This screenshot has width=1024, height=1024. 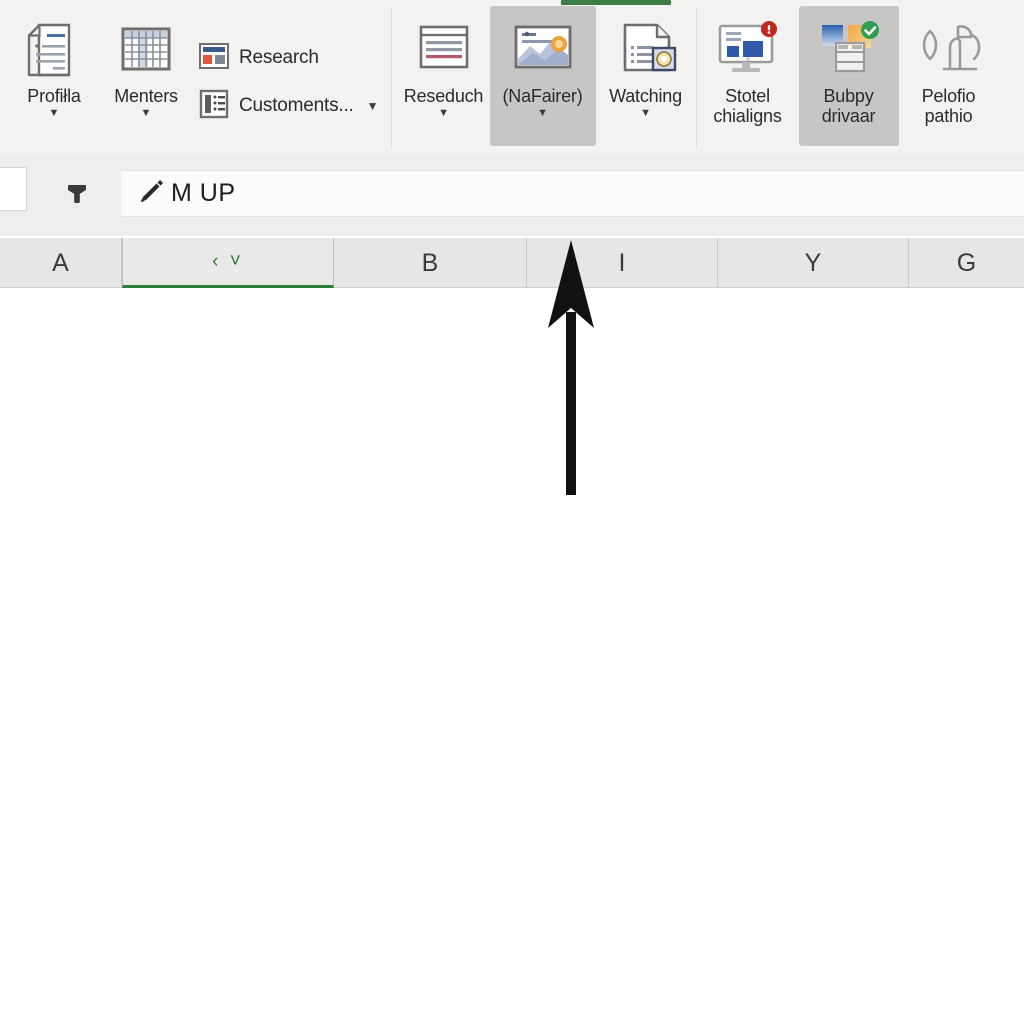 I want to click on ribbon-button-reseduch-label: Reseduch, so click(x=443, y=96).